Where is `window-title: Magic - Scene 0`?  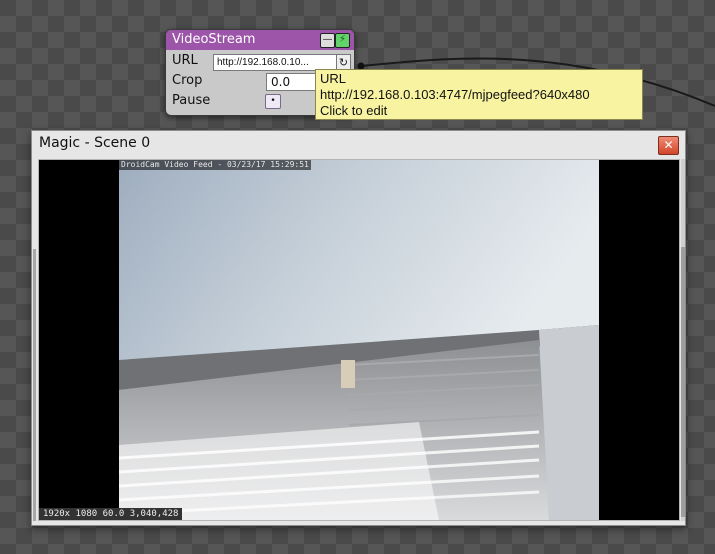 window-title: Magic - Scene 0 is located at coordinates (95, 143).